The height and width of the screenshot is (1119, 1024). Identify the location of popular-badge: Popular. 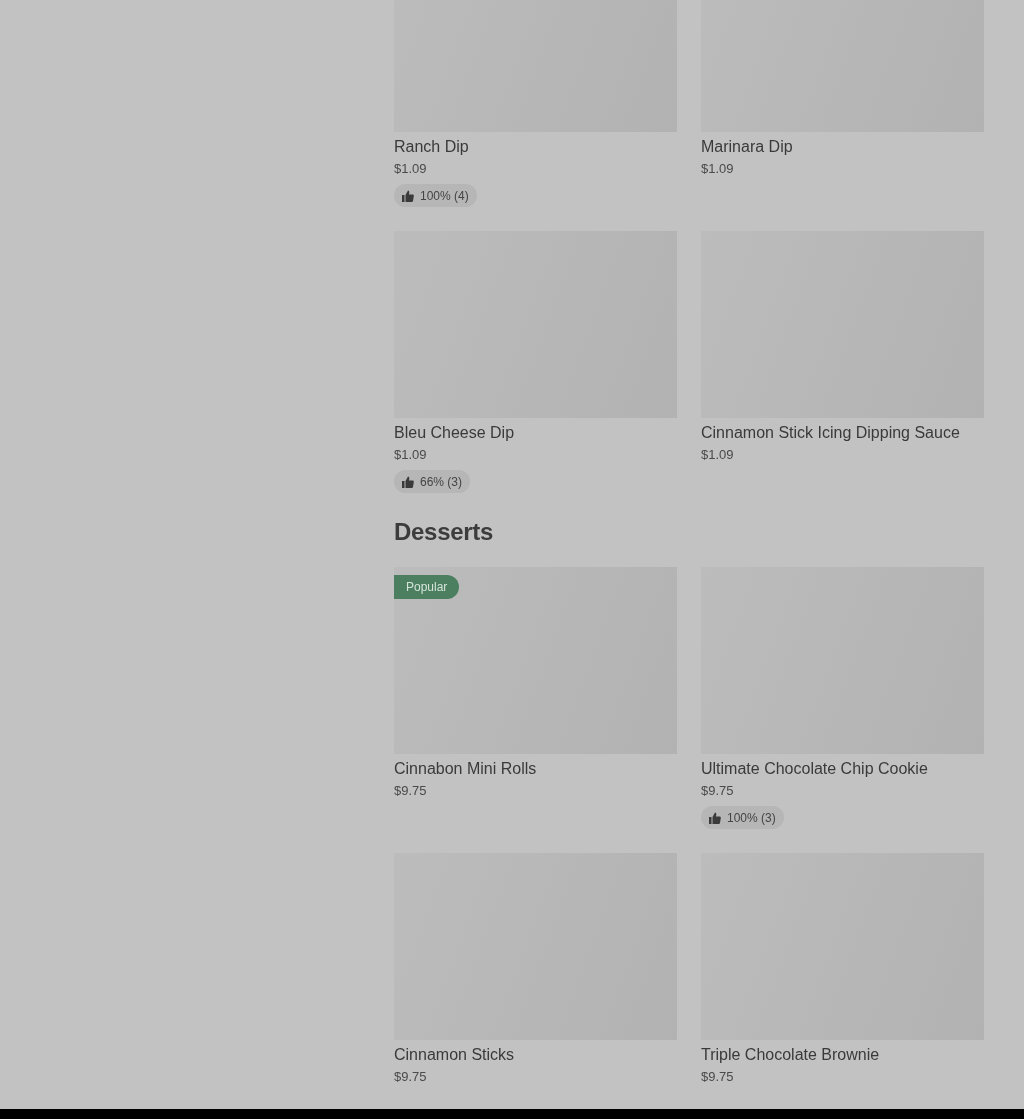
(427, 587).